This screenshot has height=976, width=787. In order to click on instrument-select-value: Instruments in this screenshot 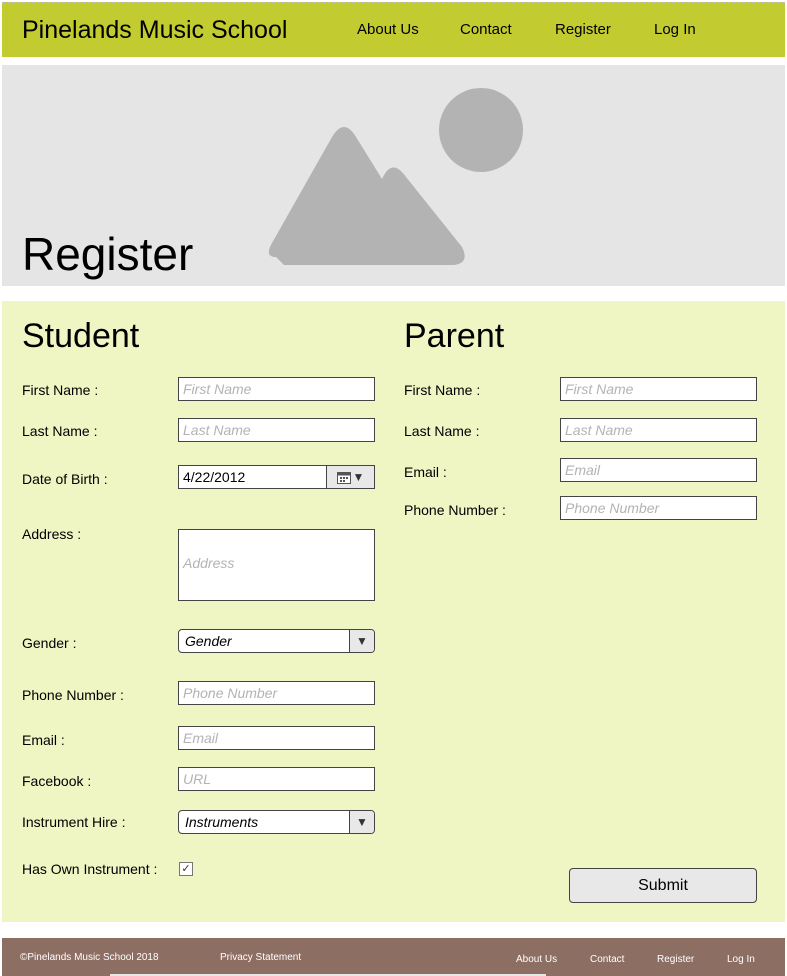, I will do `click(222, 822)`.